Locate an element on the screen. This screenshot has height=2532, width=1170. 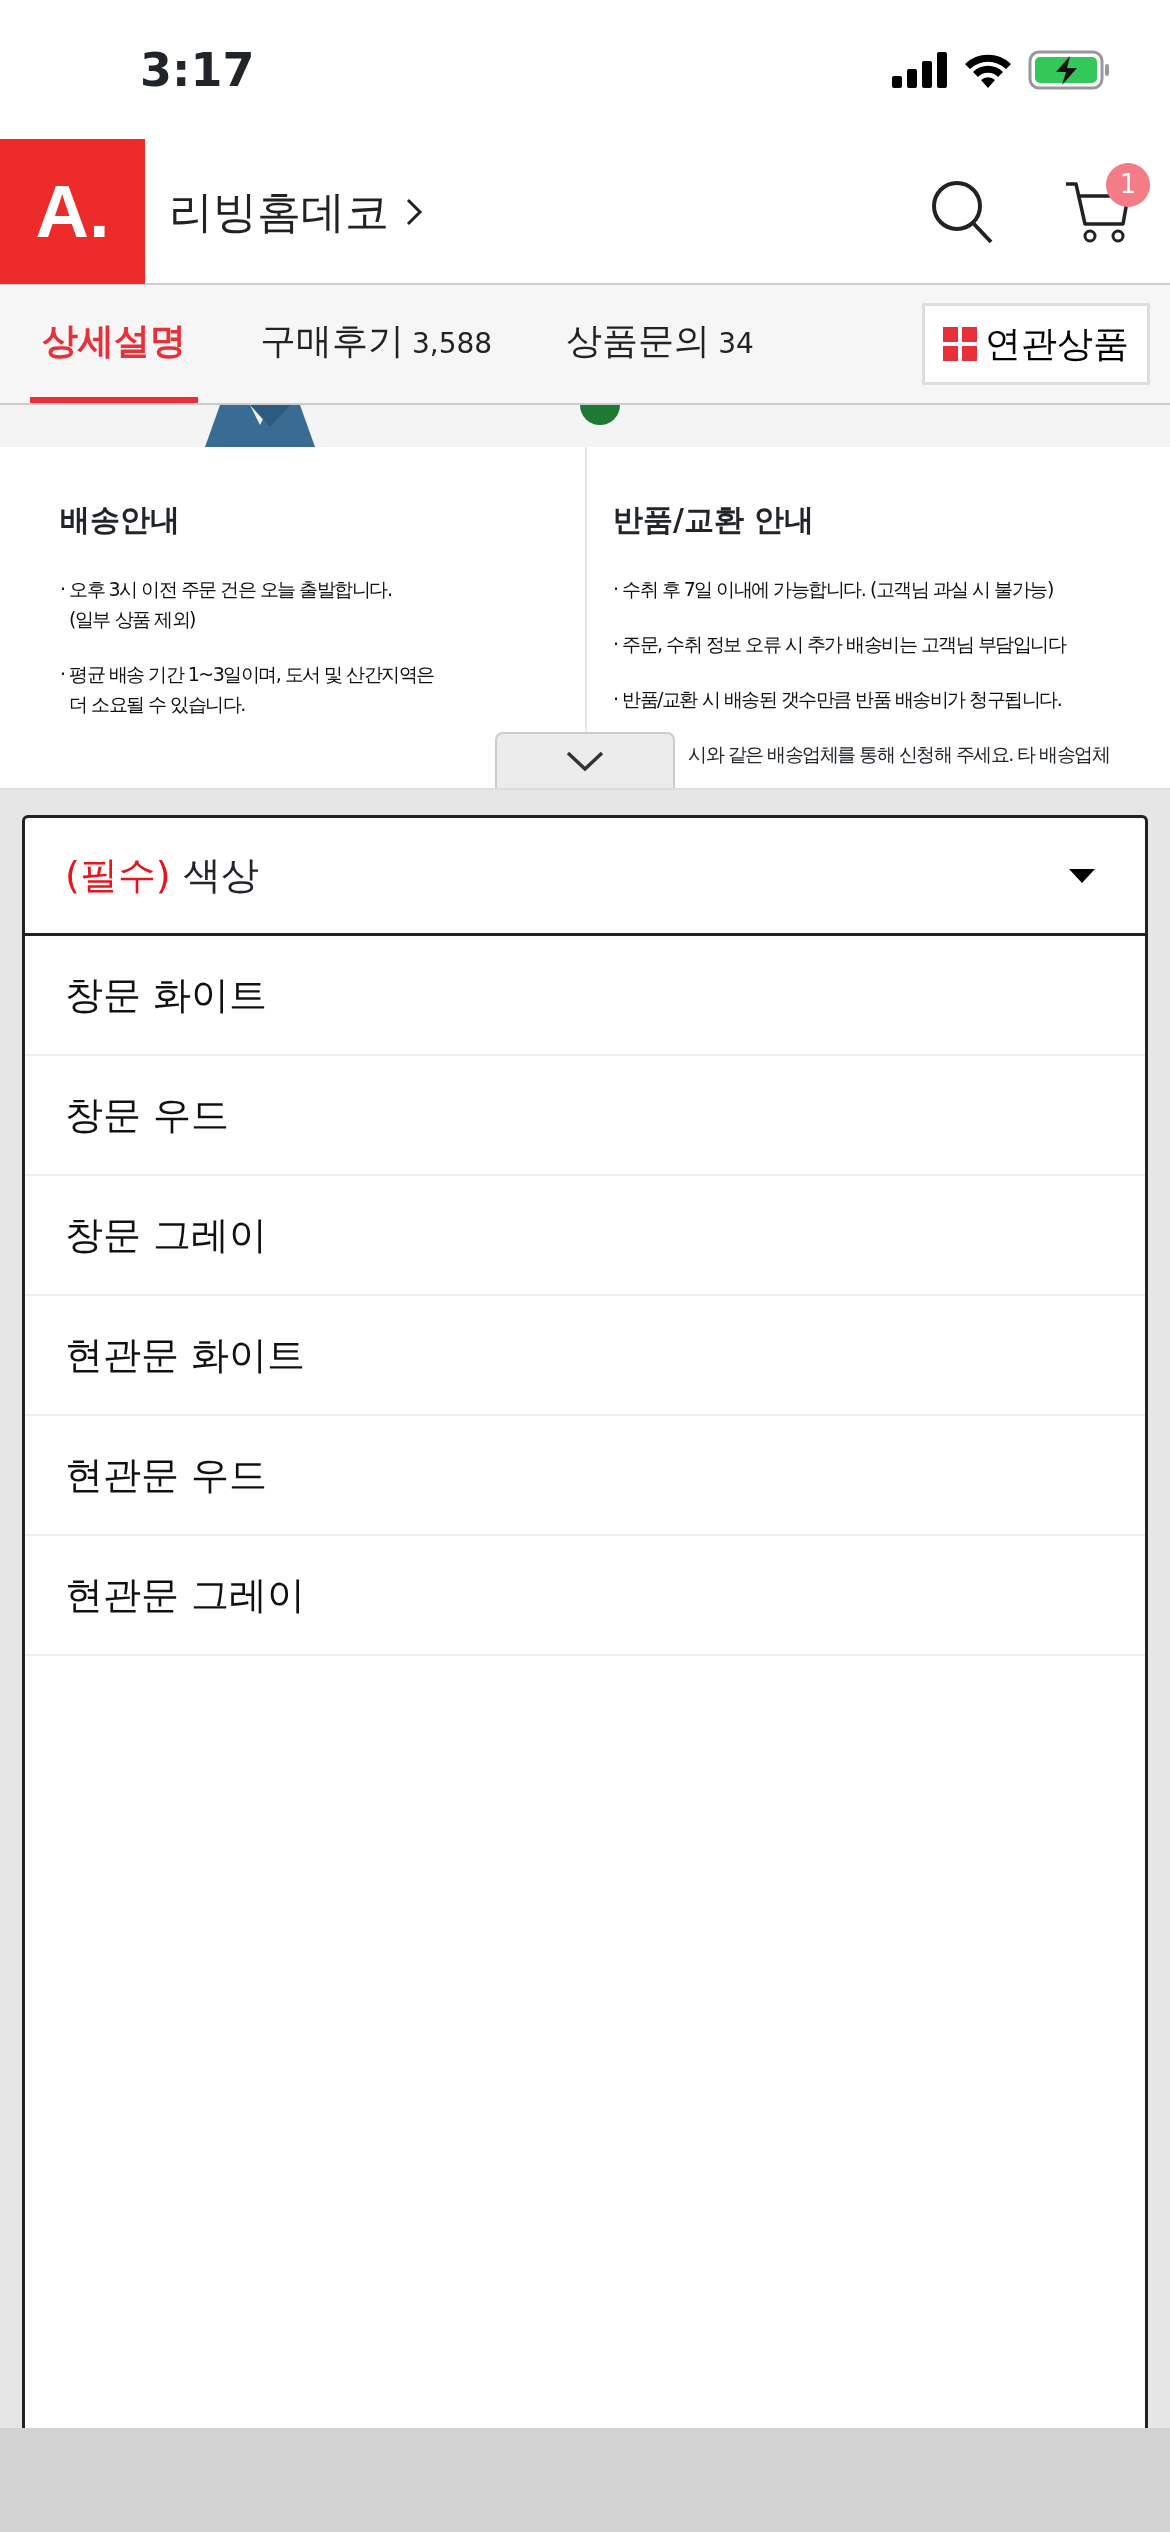
tab: 구매후기 3,588 is located at coordinates (376, 344).